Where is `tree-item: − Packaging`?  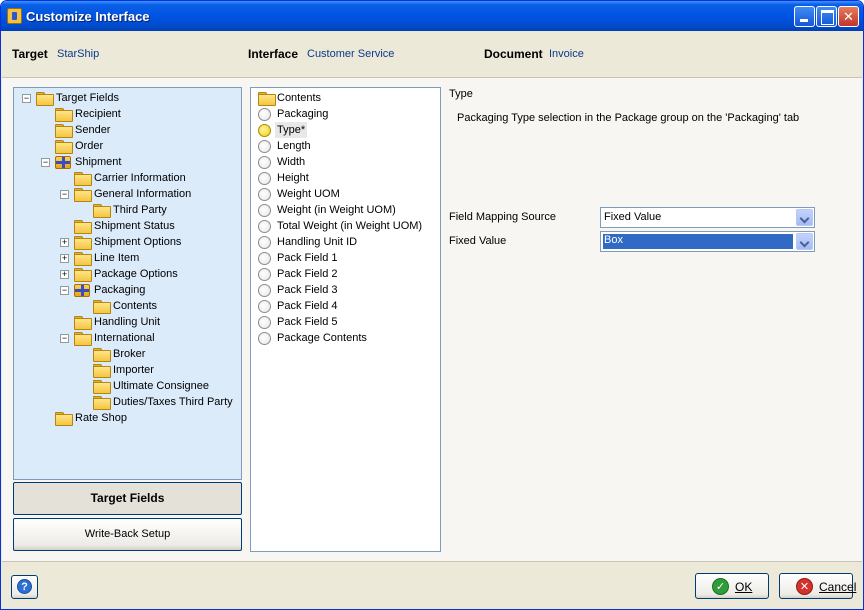 tree-item: − Packaging is located at coordinates (127, 290).